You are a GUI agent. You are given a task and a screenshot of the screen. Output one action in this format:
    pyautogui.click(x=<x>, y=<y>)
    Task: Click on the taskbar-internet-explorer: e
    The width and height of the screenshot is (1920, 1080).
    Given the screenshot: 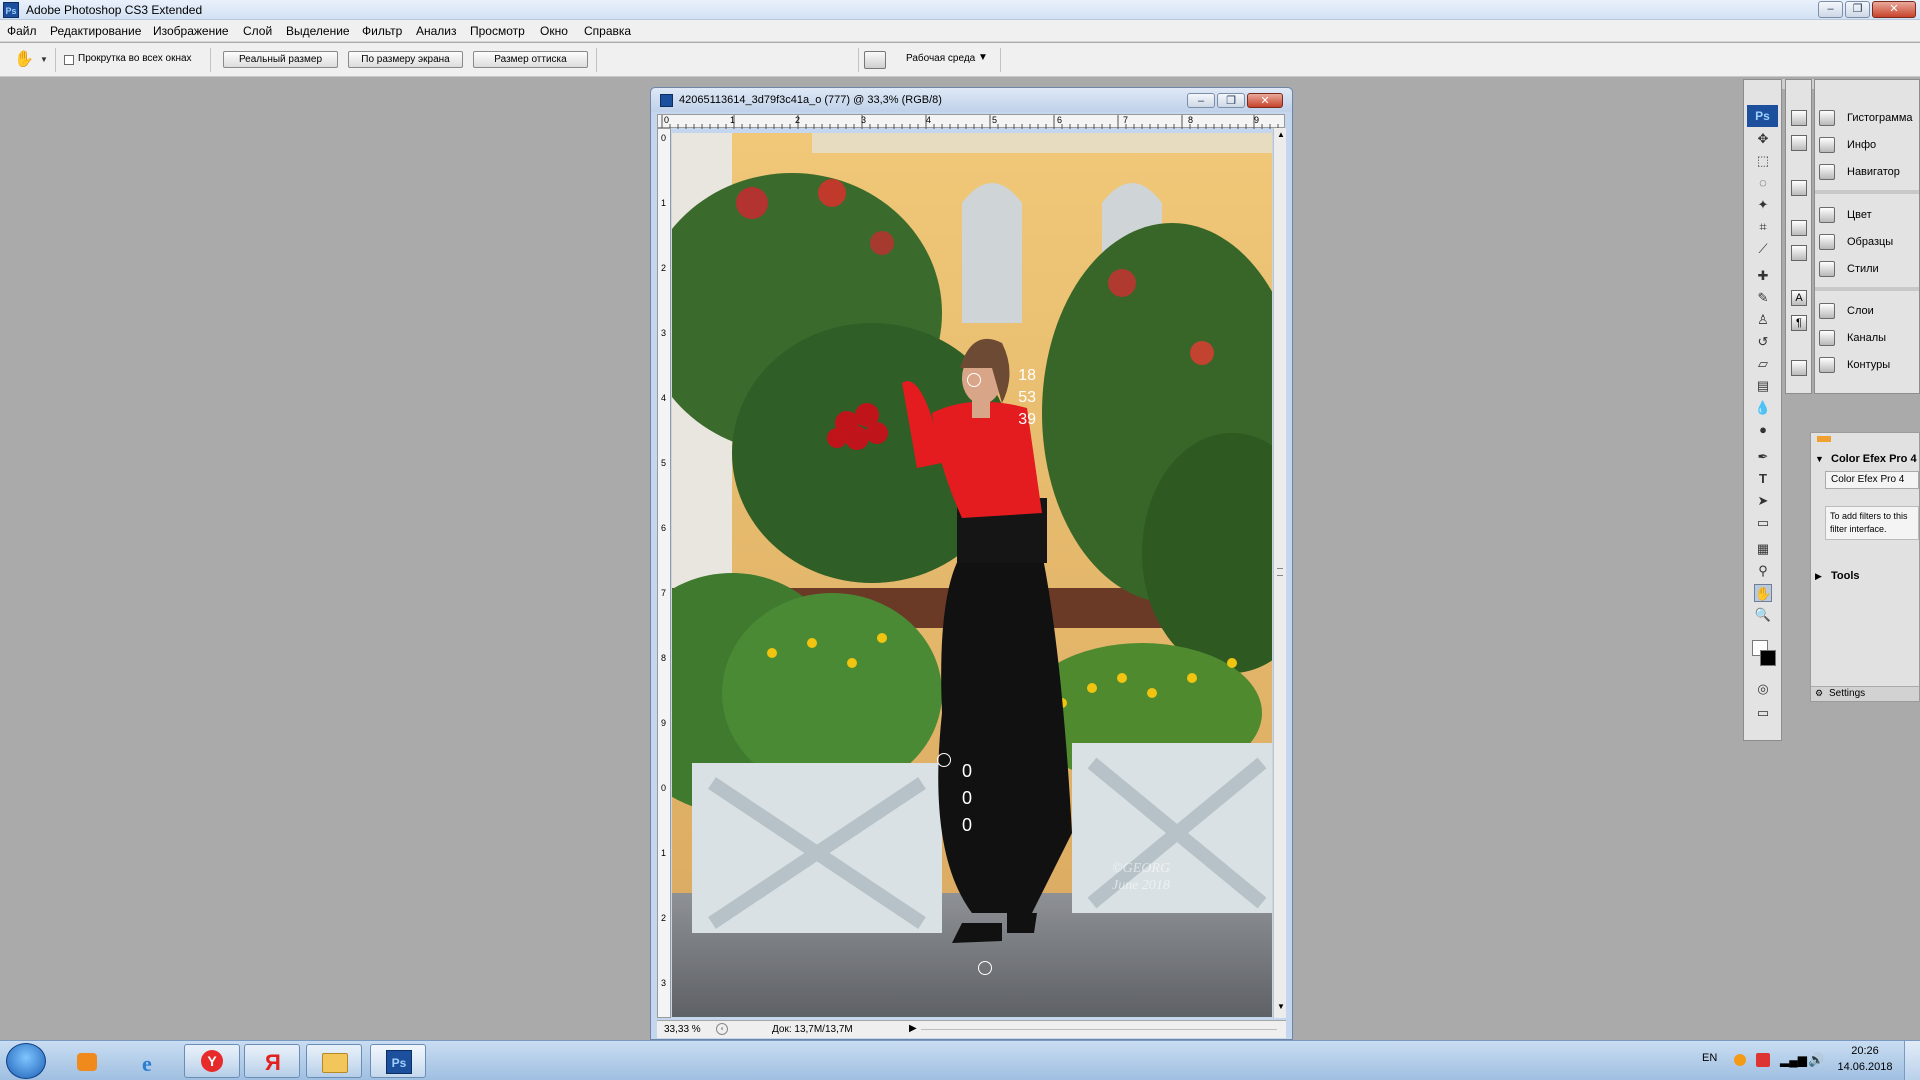 What is the action you would take?
    pyautogui.click(x=152, y=1061)
    